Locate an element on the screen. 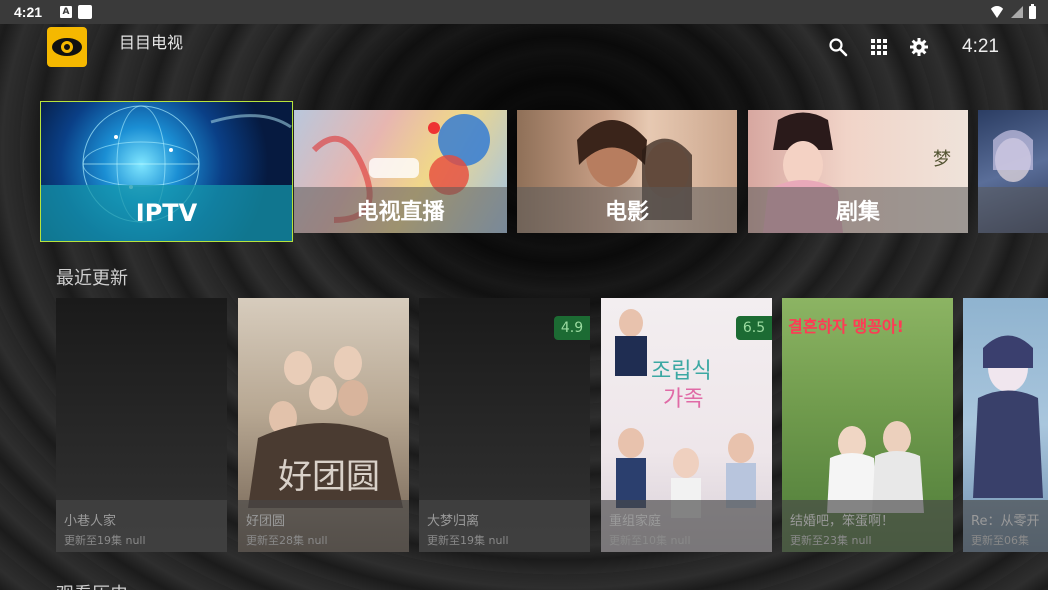  section-title-recent: 最近更新 is located at coordinates (92, 278).